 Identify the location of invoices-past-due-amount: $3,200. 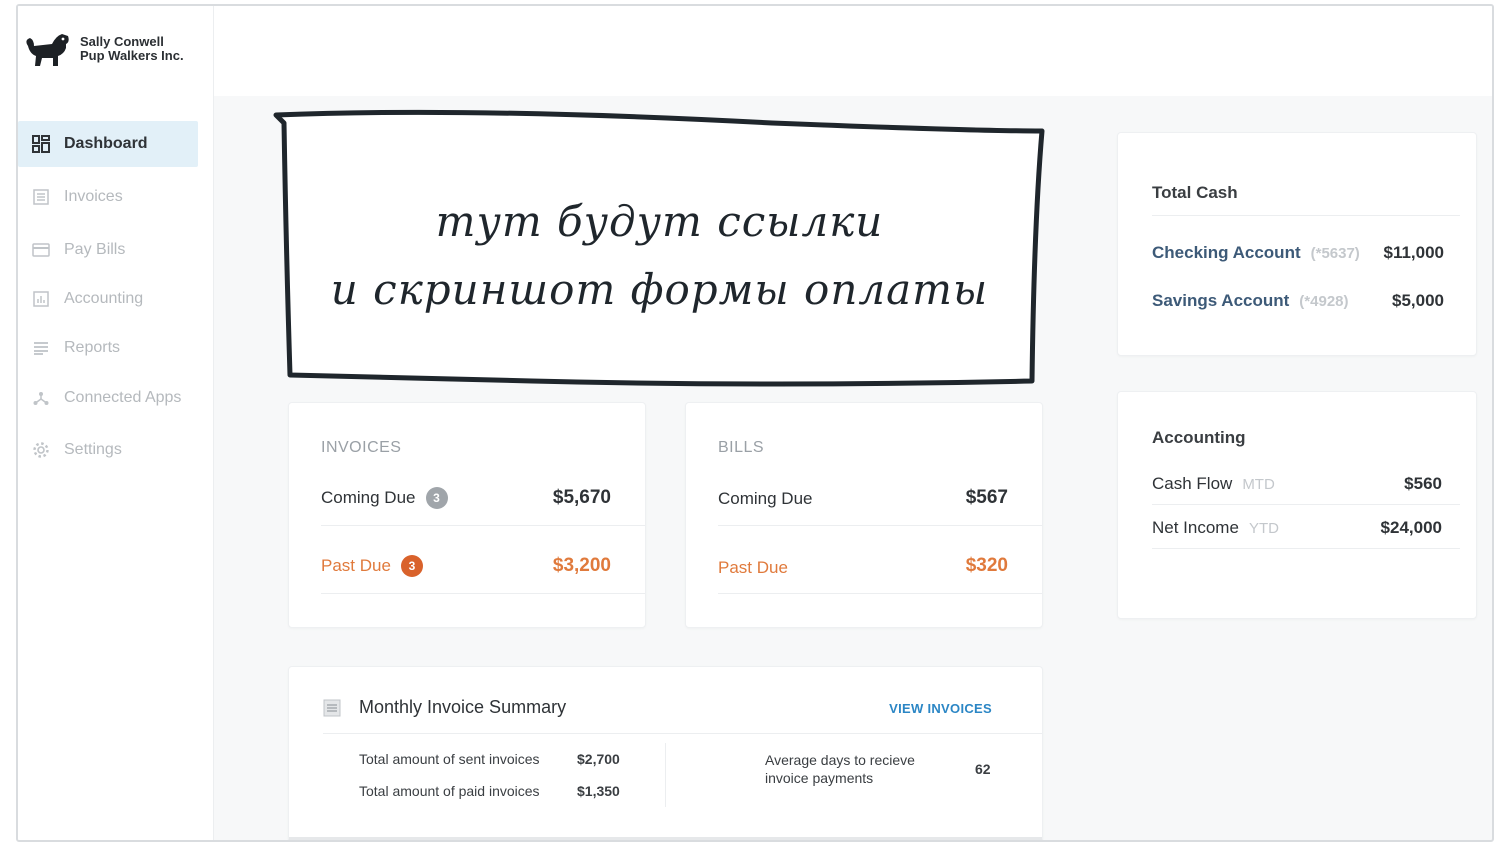
(581, 565).